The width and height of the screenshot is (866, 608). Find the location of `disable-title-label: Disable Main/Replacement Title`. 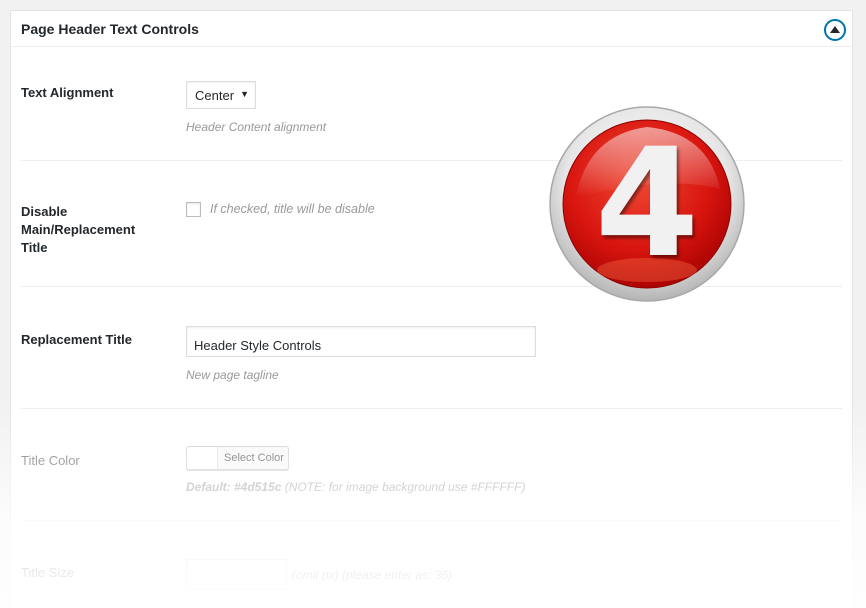

disable-title-label: Disable Main/Replacement Title is located at coordinates (78, 229).